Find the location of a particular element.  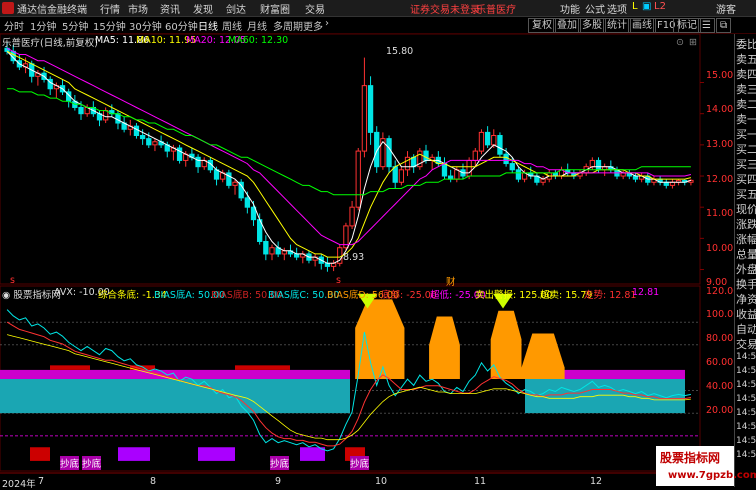

rp-price: 现价 is located at coordinates (746, 209).